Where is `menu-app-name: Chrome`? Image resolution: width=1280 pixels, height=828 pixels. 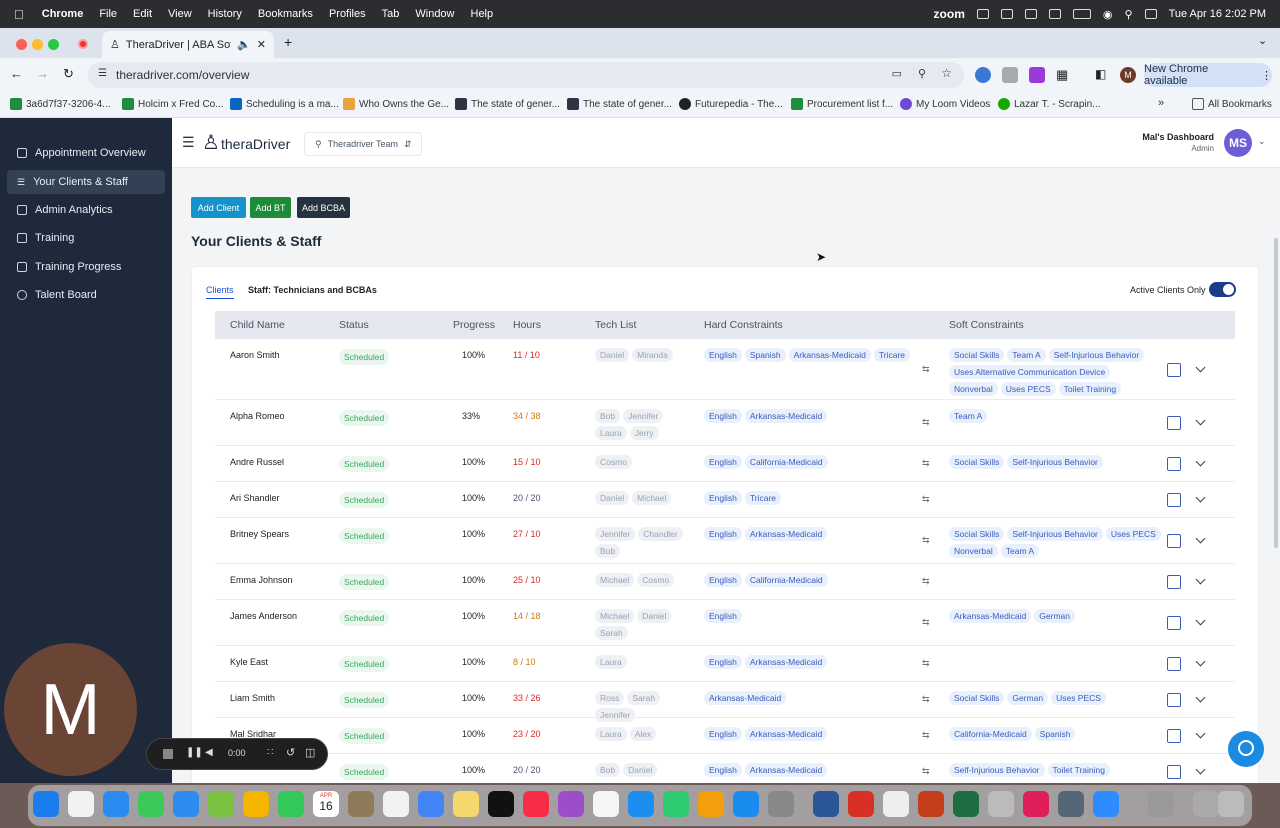 menu-app-name: Chrome is located at coordinates (63, 14).